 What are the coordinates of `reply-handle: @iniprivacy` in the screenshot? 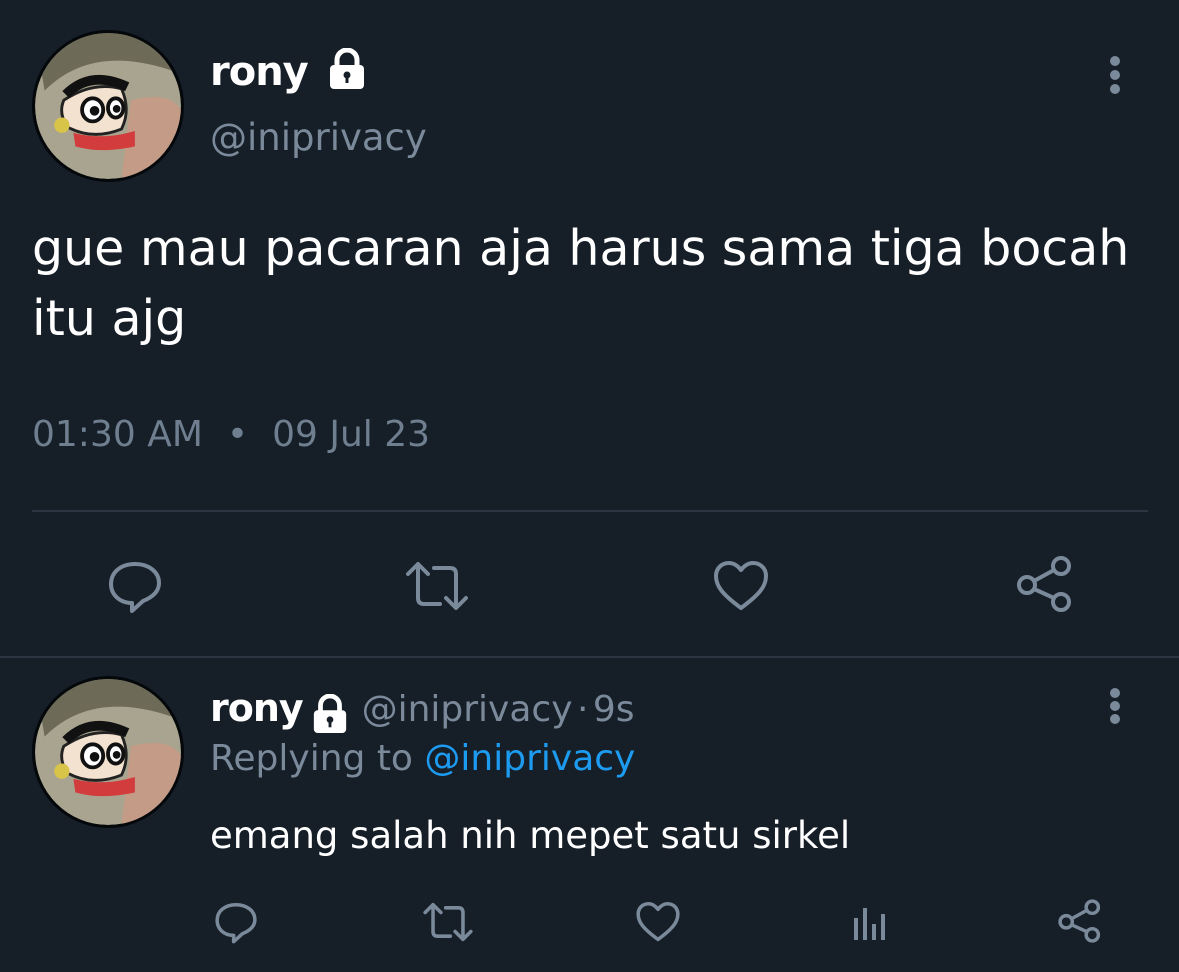 It's located at (467, 709).